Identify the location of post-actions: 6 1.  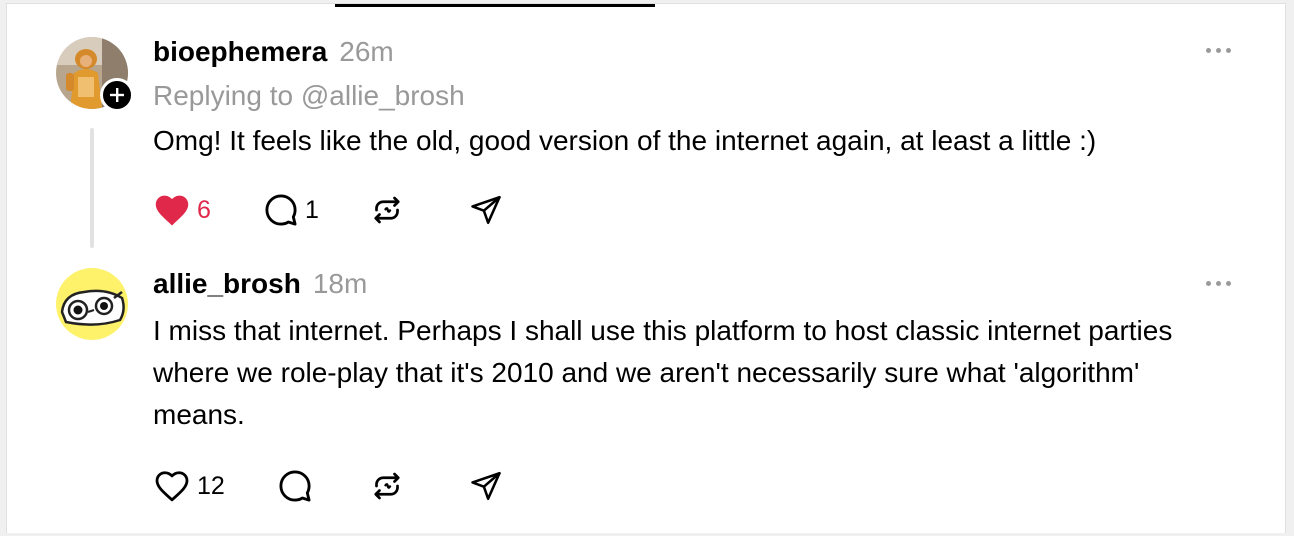
(353, 210).